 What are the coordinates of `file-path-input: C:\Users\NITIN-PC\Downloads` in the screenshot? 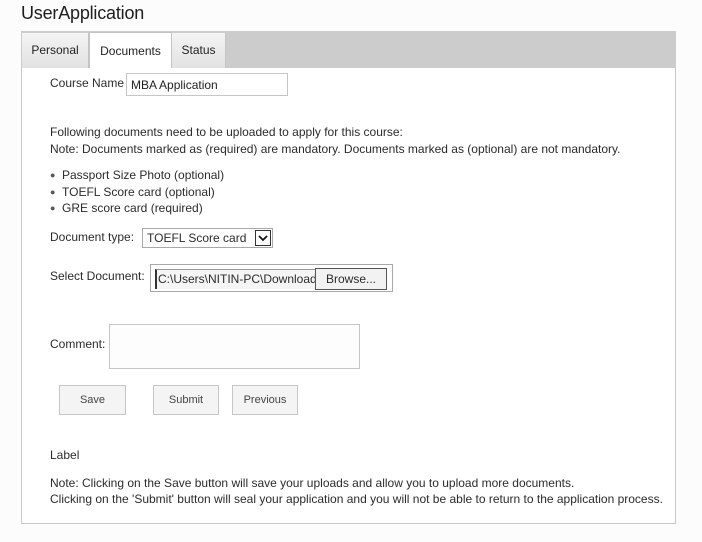 It's located at (235, 279).